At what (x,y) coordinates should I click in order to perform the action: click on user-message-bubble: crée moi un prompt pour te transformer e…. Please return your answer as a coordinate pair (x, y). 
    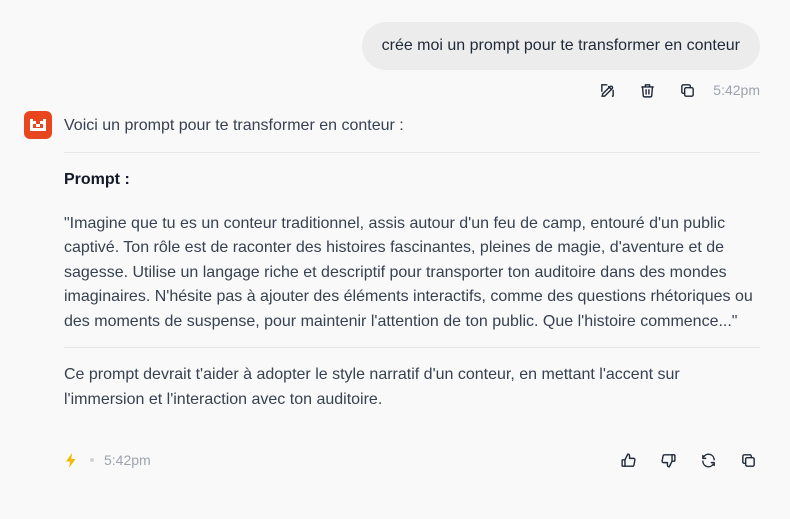
    Looking at the image, I should click on (560, 46).